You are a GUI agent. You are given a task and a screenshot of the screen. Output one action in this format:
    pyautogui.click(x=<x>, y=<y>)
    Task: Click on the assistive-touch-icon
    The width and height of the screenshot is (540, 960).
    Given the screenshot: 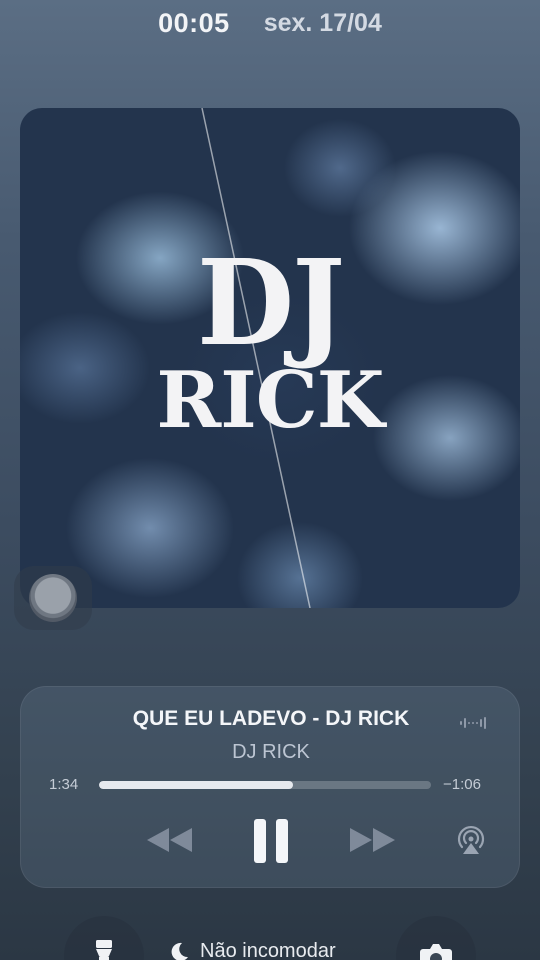 What is the action you would take?
    pyautogui.click(x=53, y=598)
    